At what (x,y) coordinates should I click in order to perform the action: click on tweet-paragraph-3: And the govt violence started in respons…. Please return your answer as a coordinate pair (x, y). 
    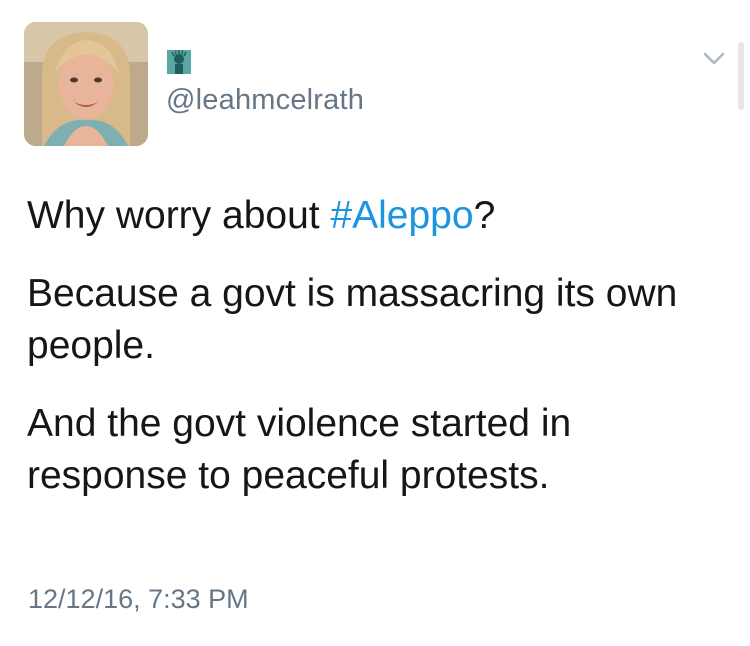
    Looking at the image, I should click on (299, 449).